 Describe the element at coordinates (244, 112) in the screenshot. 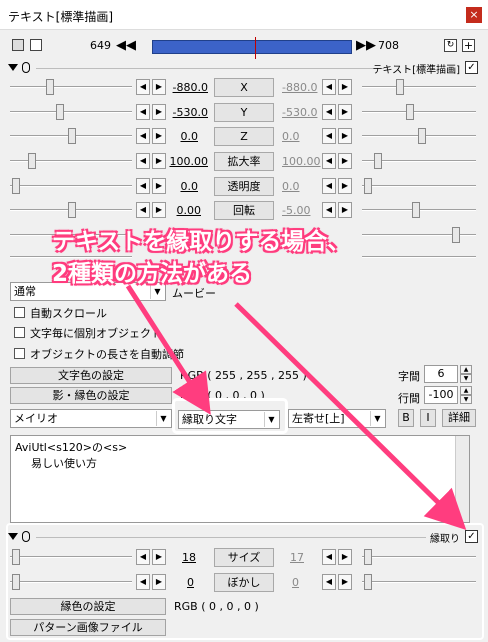

I see `param-label-button: Y` at that location.